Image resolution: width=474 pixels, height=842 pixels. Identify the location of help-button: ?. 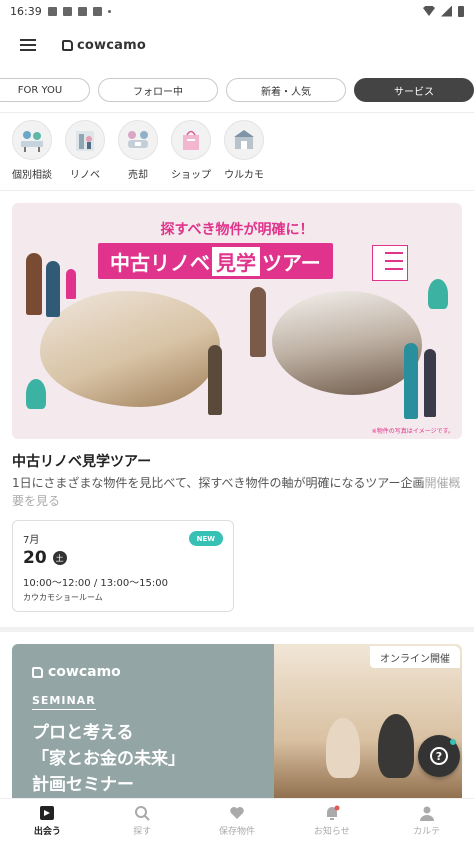
(439, 756).